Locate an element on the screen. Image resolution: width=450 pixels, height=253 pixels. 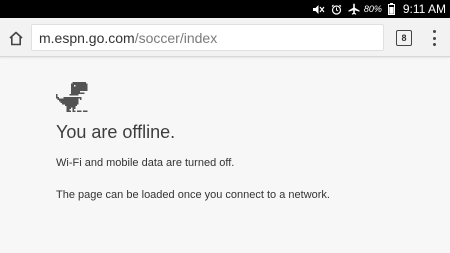
home-icon is located at coordinates (16, 38).